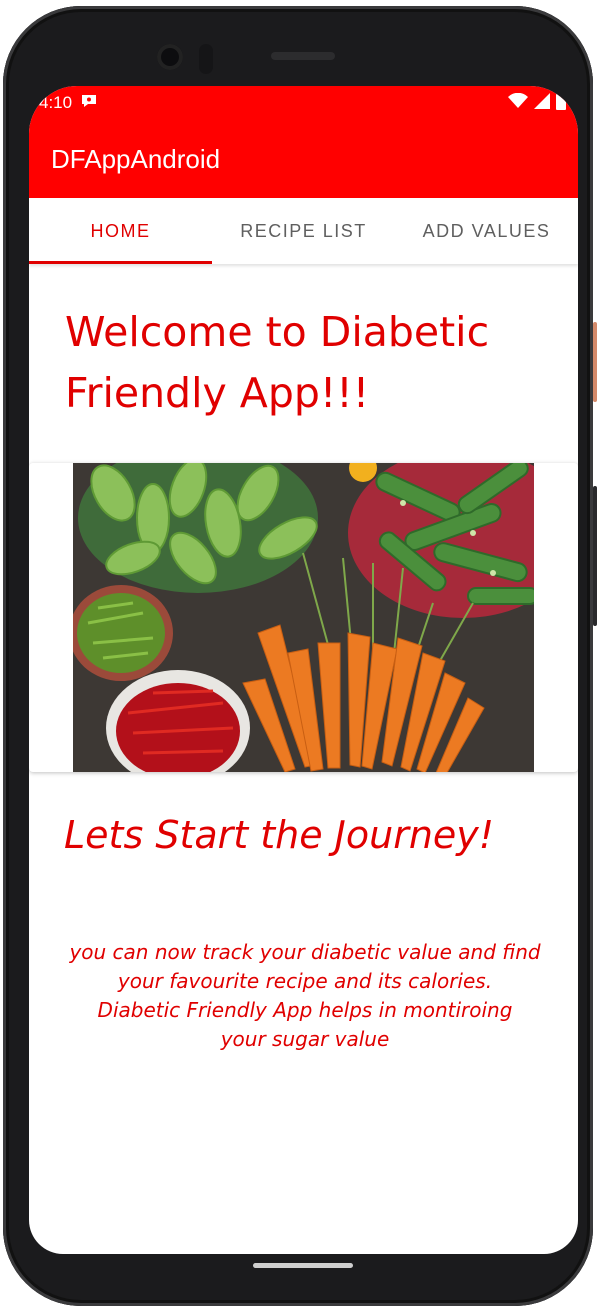  What do you see at coordinates (136, 158) in the screenshot?
I see `app-title: DFAppAndroid` at bounding box center [136, 158].